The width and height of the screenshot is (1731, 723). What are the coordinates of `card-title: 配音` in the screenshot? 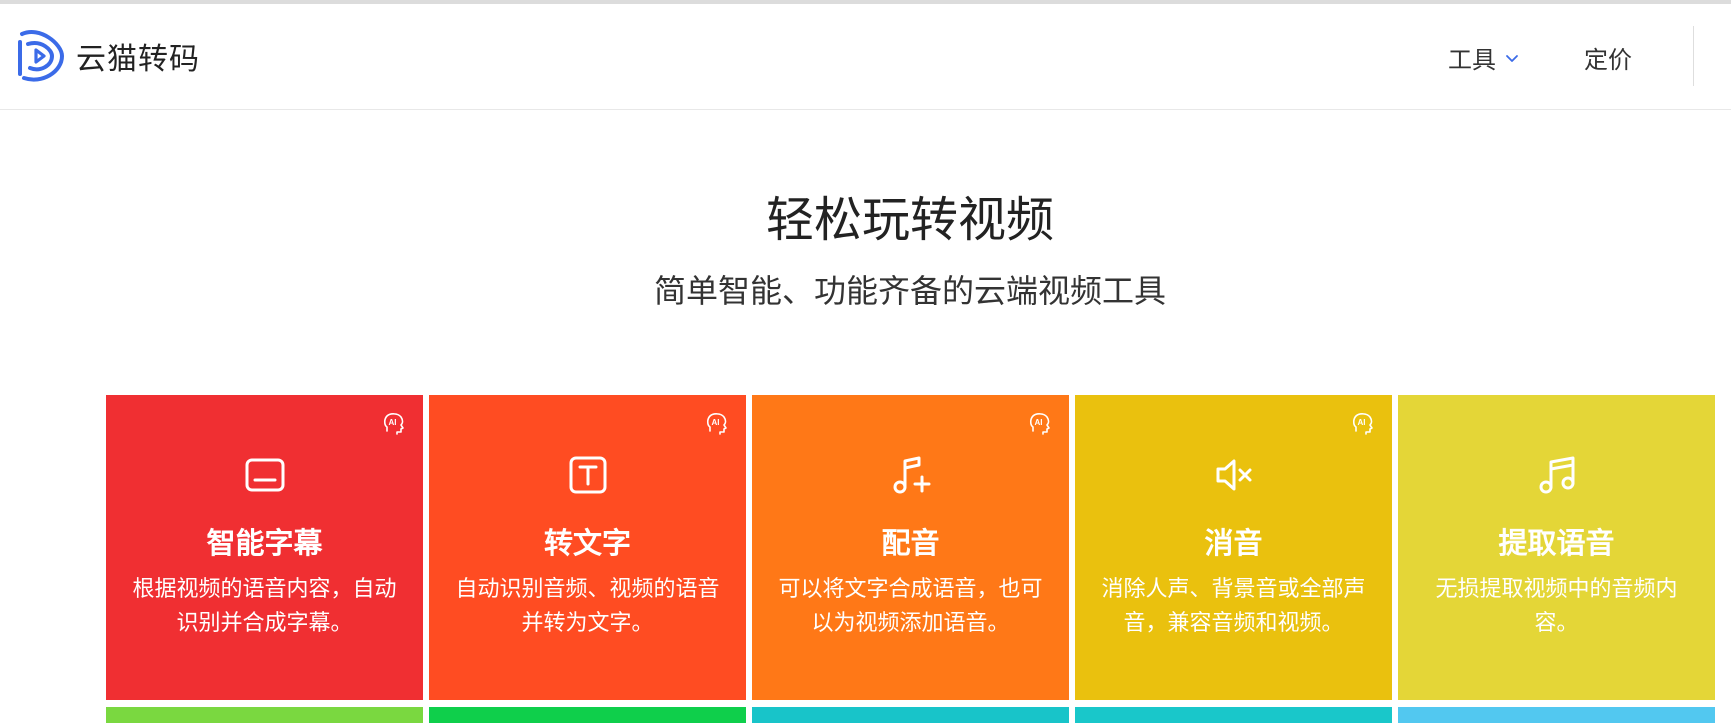 It's located at (910, 543).